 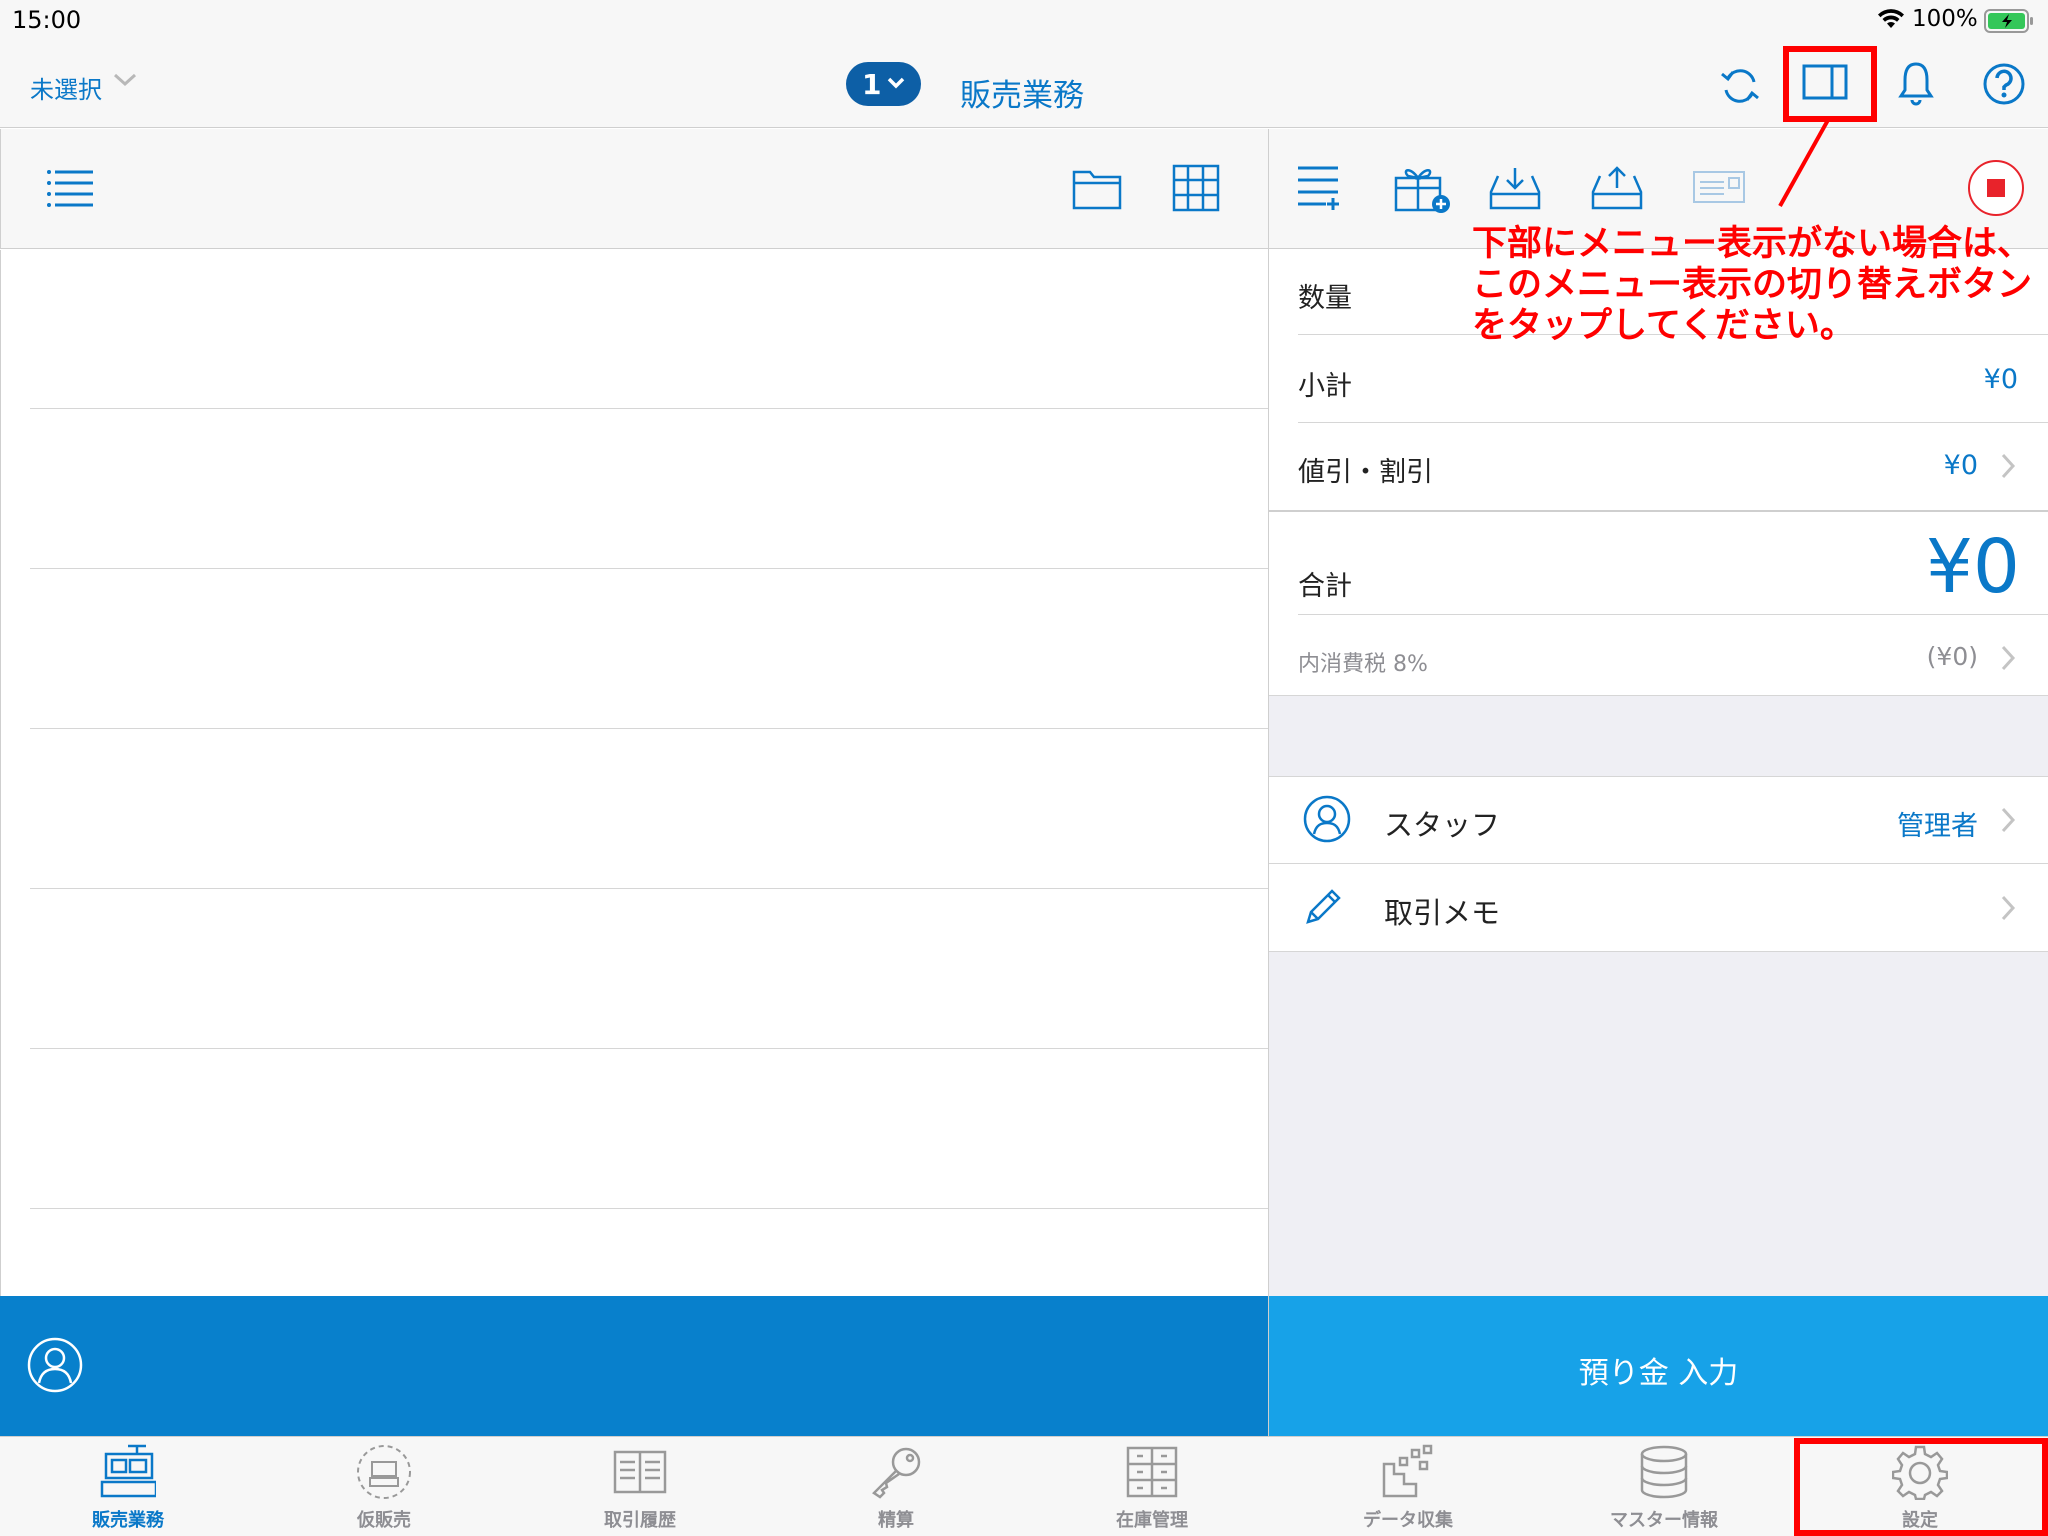 I want to click on tab-label: 精算, so click(x=896, y=1520).